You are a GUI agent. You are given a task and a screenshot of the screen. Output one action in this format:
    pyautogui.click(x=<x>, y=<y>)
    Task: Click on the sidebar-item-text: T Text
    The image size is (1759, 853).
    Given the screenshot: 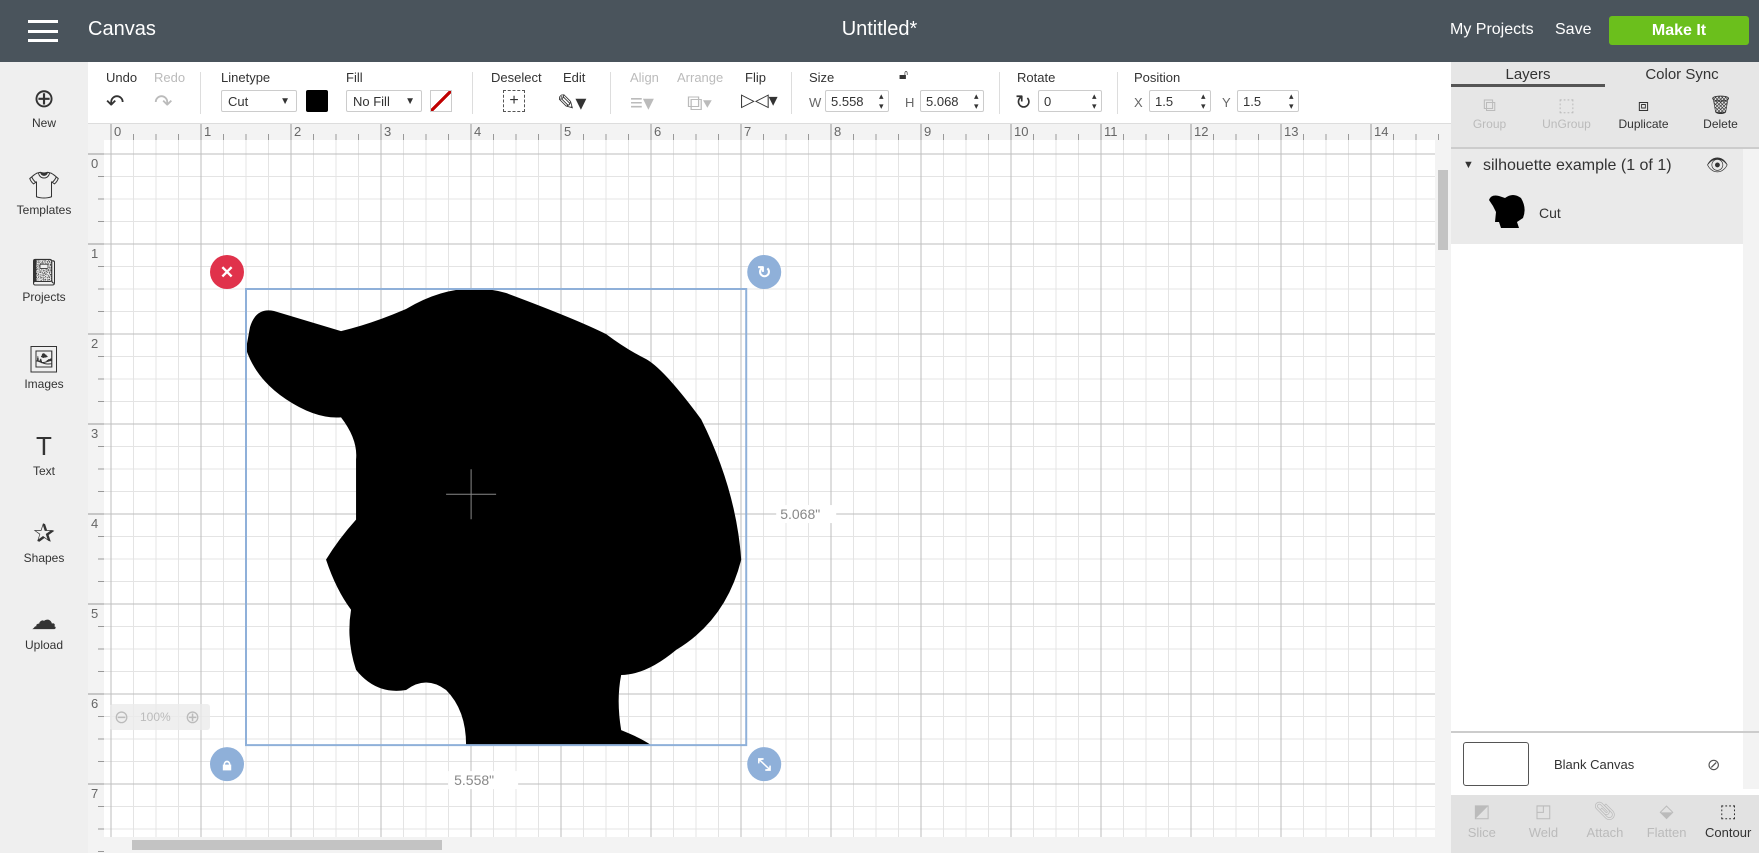 What is the action you would take?
    pyautogui.click(x=44, y=453)
    